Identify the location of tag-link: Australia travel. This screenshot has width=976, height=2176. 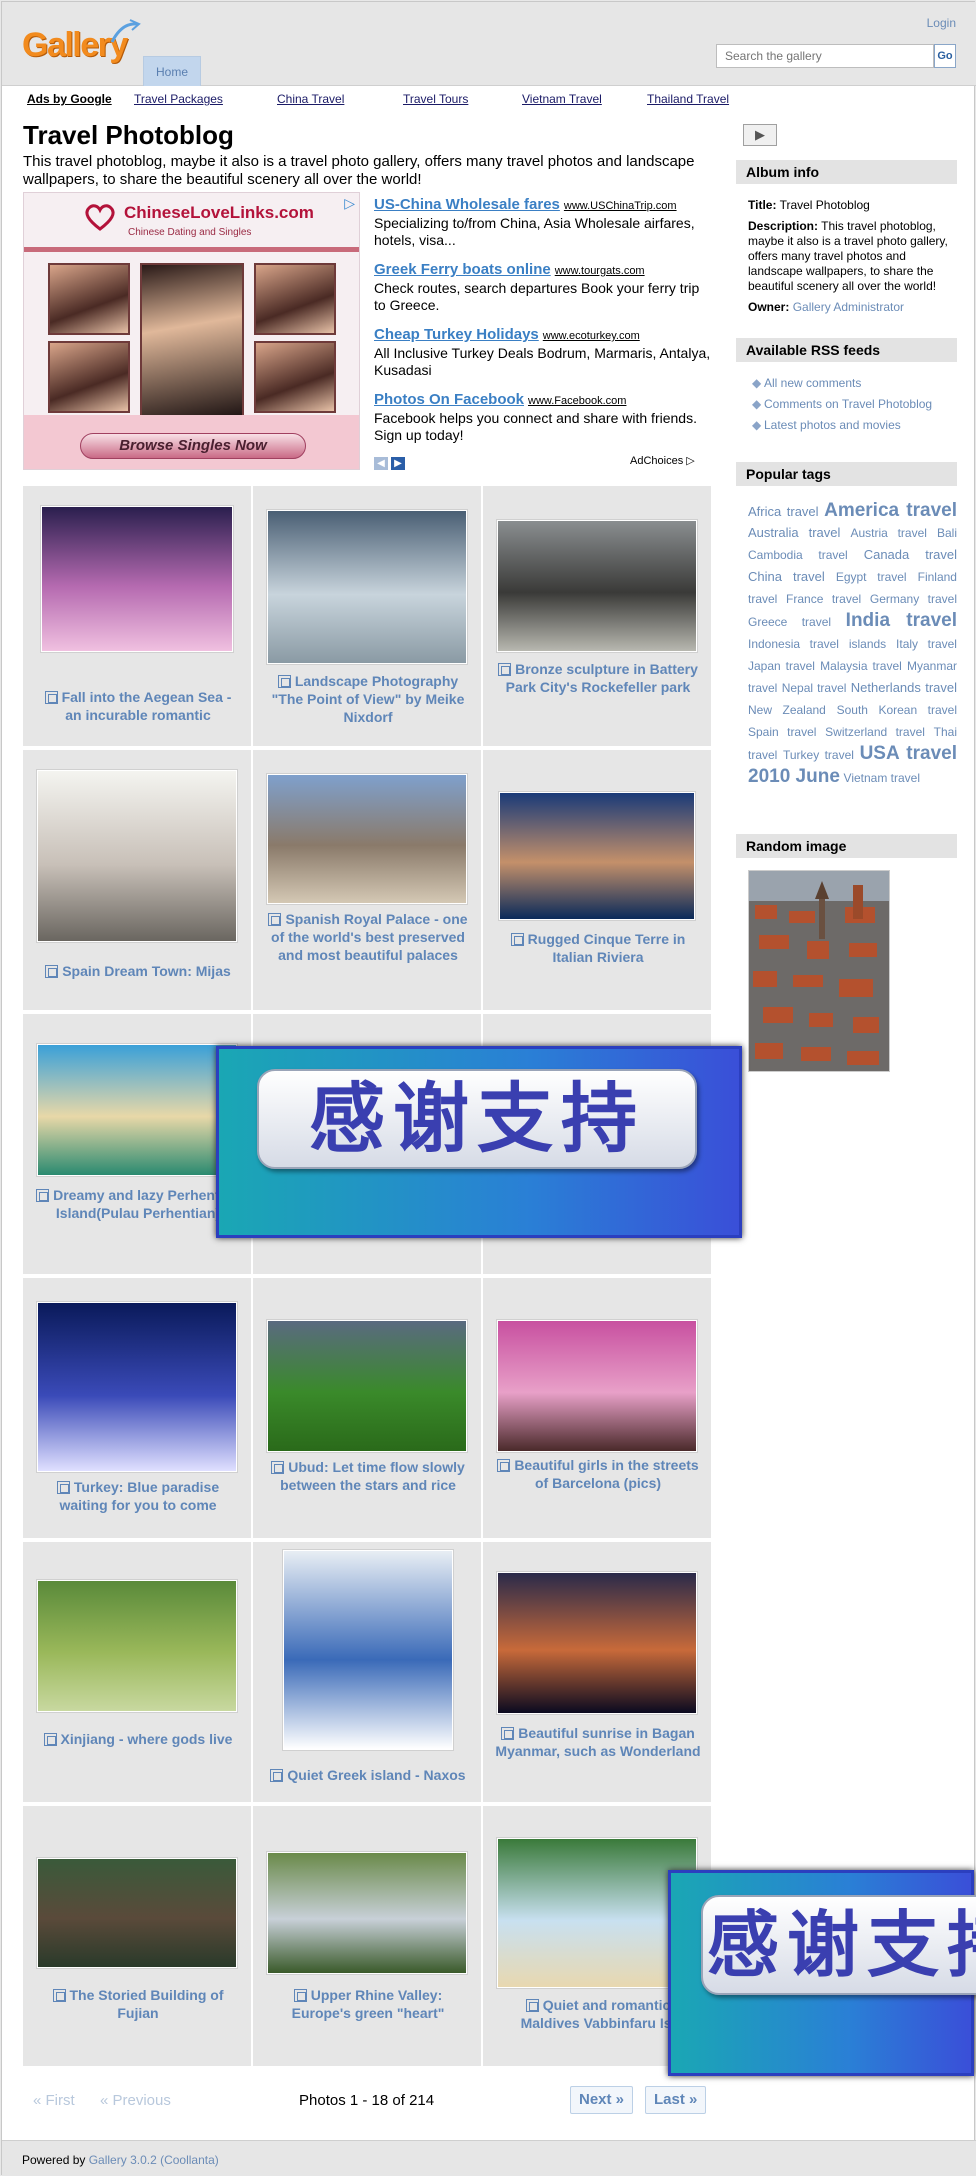
(794, 532).